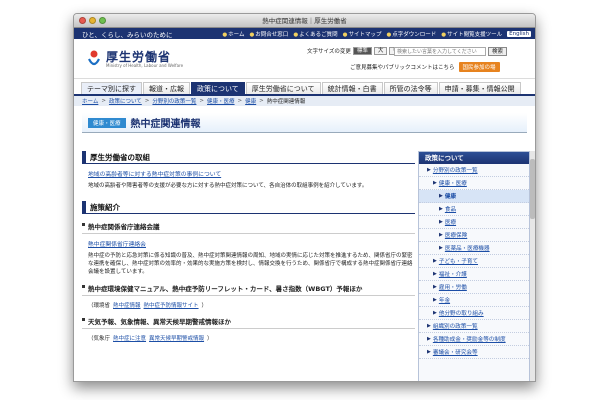  What do you see at coordinates (455, 353) in the screenshot?
I see `sidebar-item-label: 審議会・研究会等` at bounding box center [455, 353].